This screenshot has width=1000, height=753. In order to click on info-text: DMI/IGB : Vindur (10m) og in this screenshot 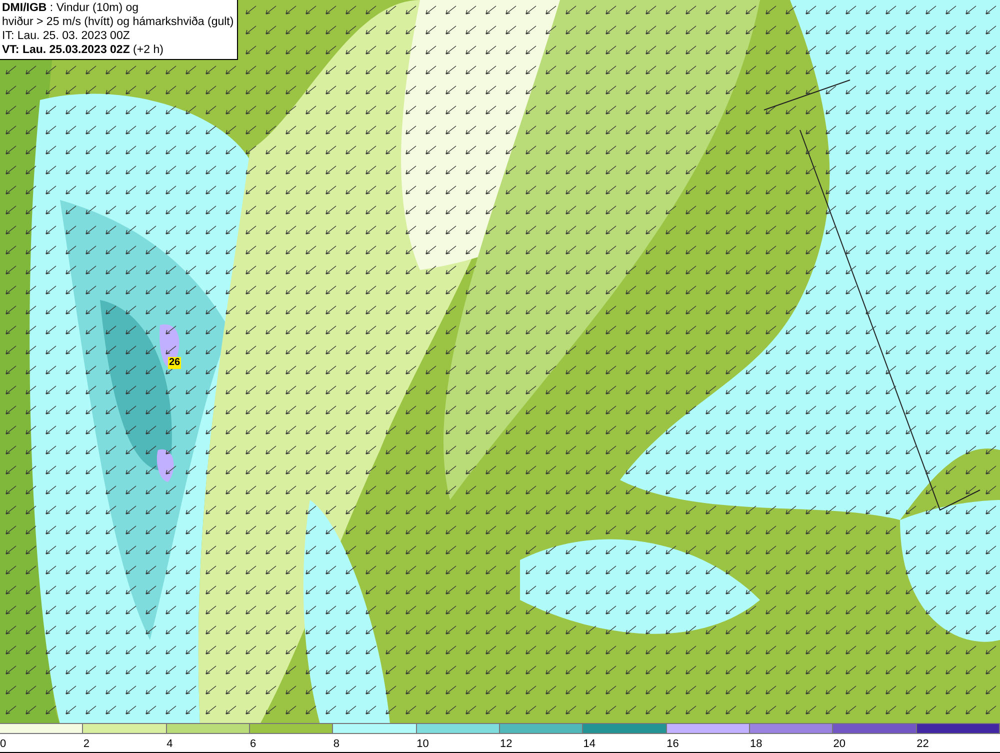, I will do `click(71, 8)`.